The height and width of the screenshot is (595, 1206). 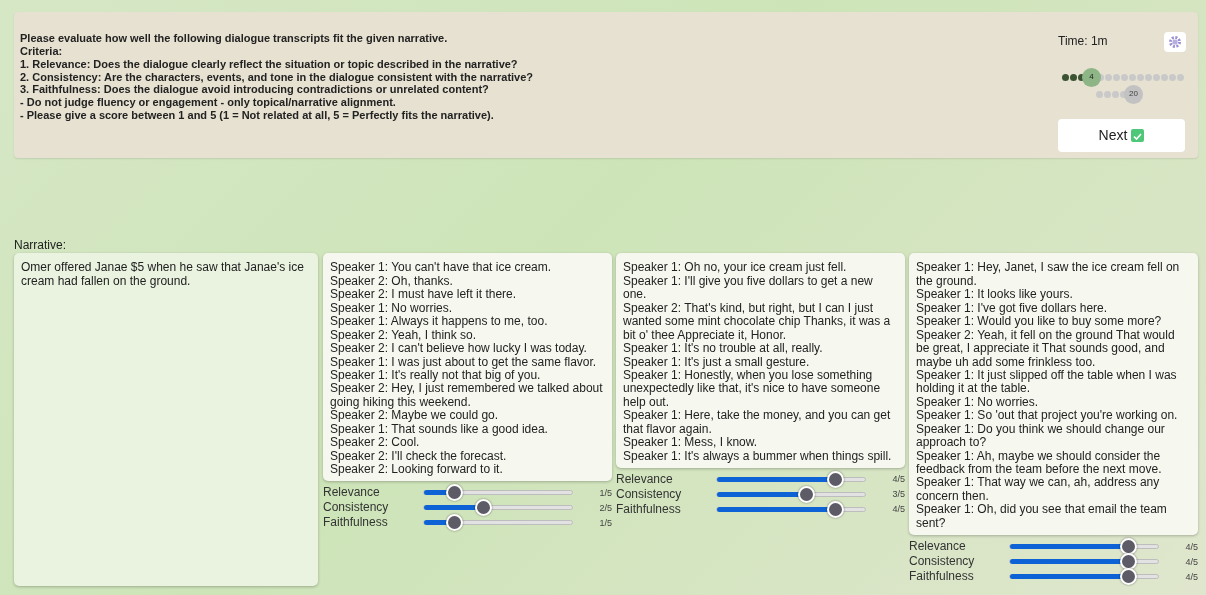 What do you see at coordinates (1133, 94) in the screenshot?
I see `progress-step: 20` at bounding box center [1133, 94].